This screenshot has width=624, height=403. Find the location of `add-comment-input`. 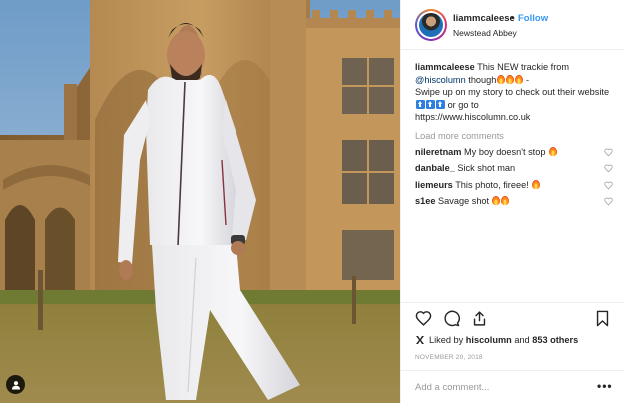

add-comment-input is located at coordinates (495, 387).